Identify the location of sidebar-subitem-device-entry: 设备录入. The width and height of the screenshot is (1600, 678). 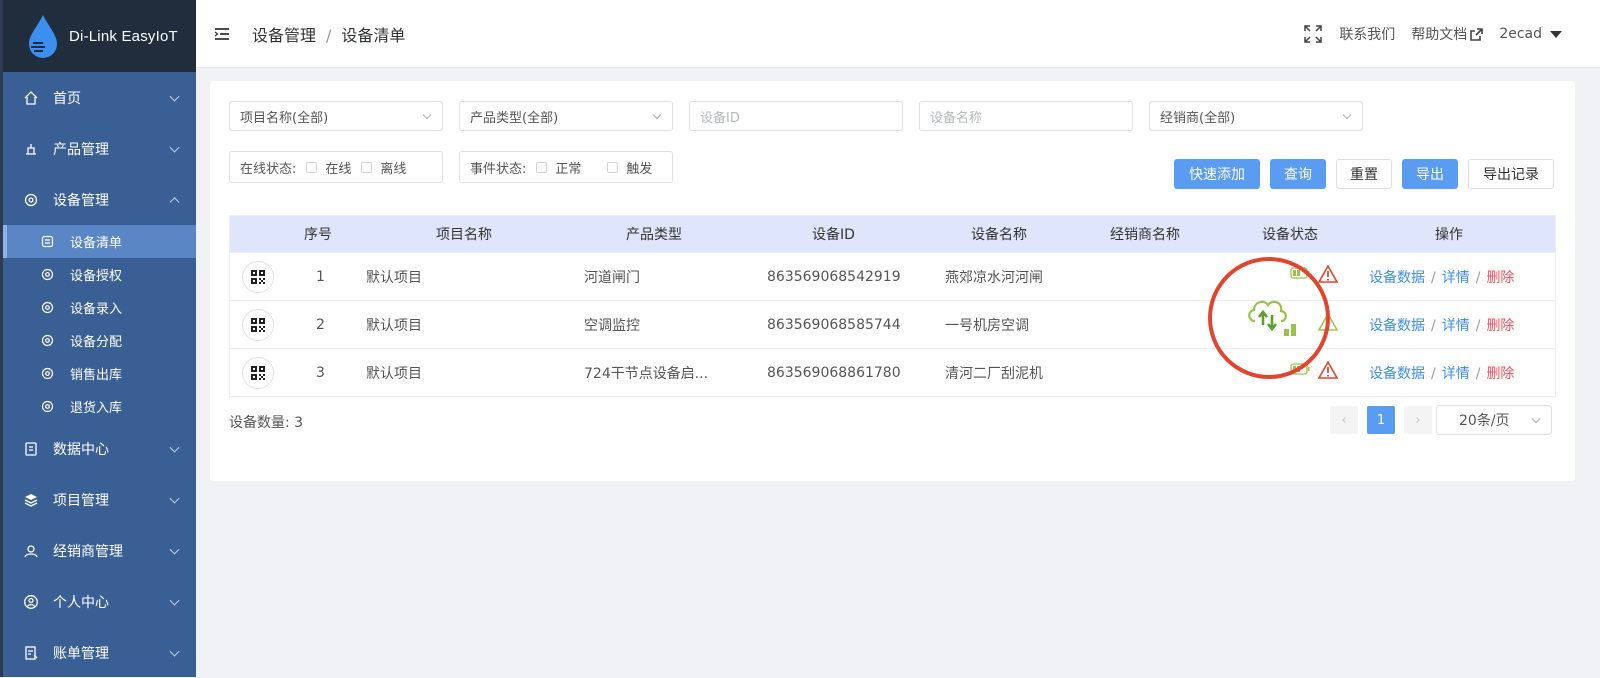
(99, 307).